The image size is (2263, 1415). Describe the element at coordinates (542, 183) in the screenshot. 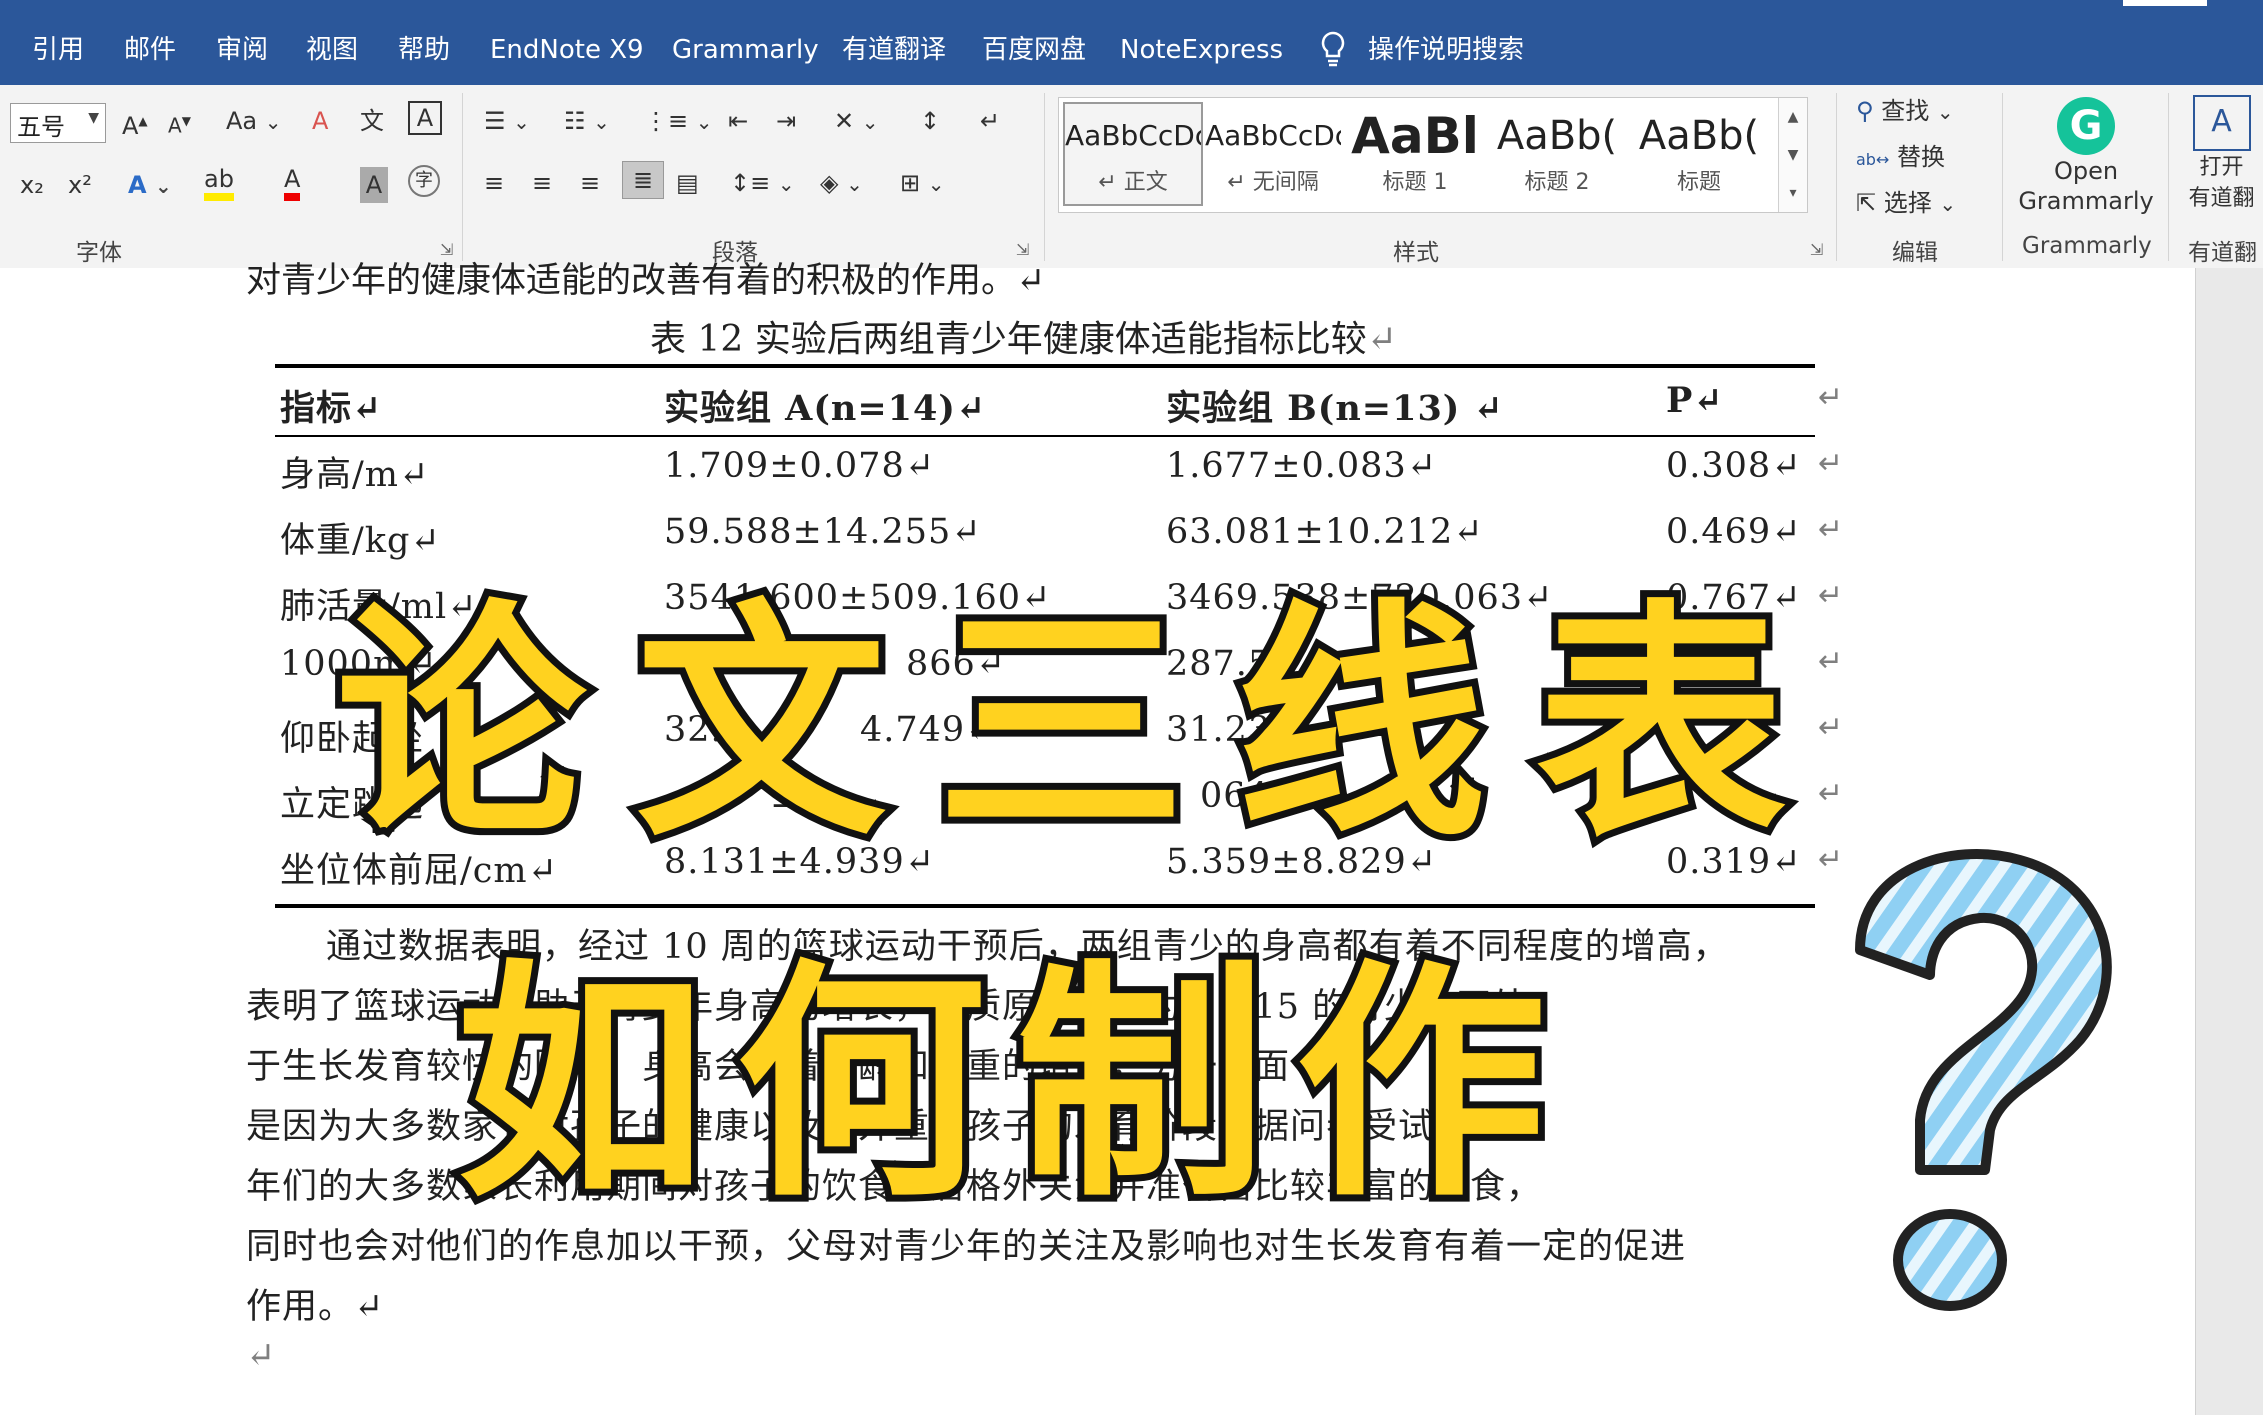

I see `align-center-icon: ≡` at that location.